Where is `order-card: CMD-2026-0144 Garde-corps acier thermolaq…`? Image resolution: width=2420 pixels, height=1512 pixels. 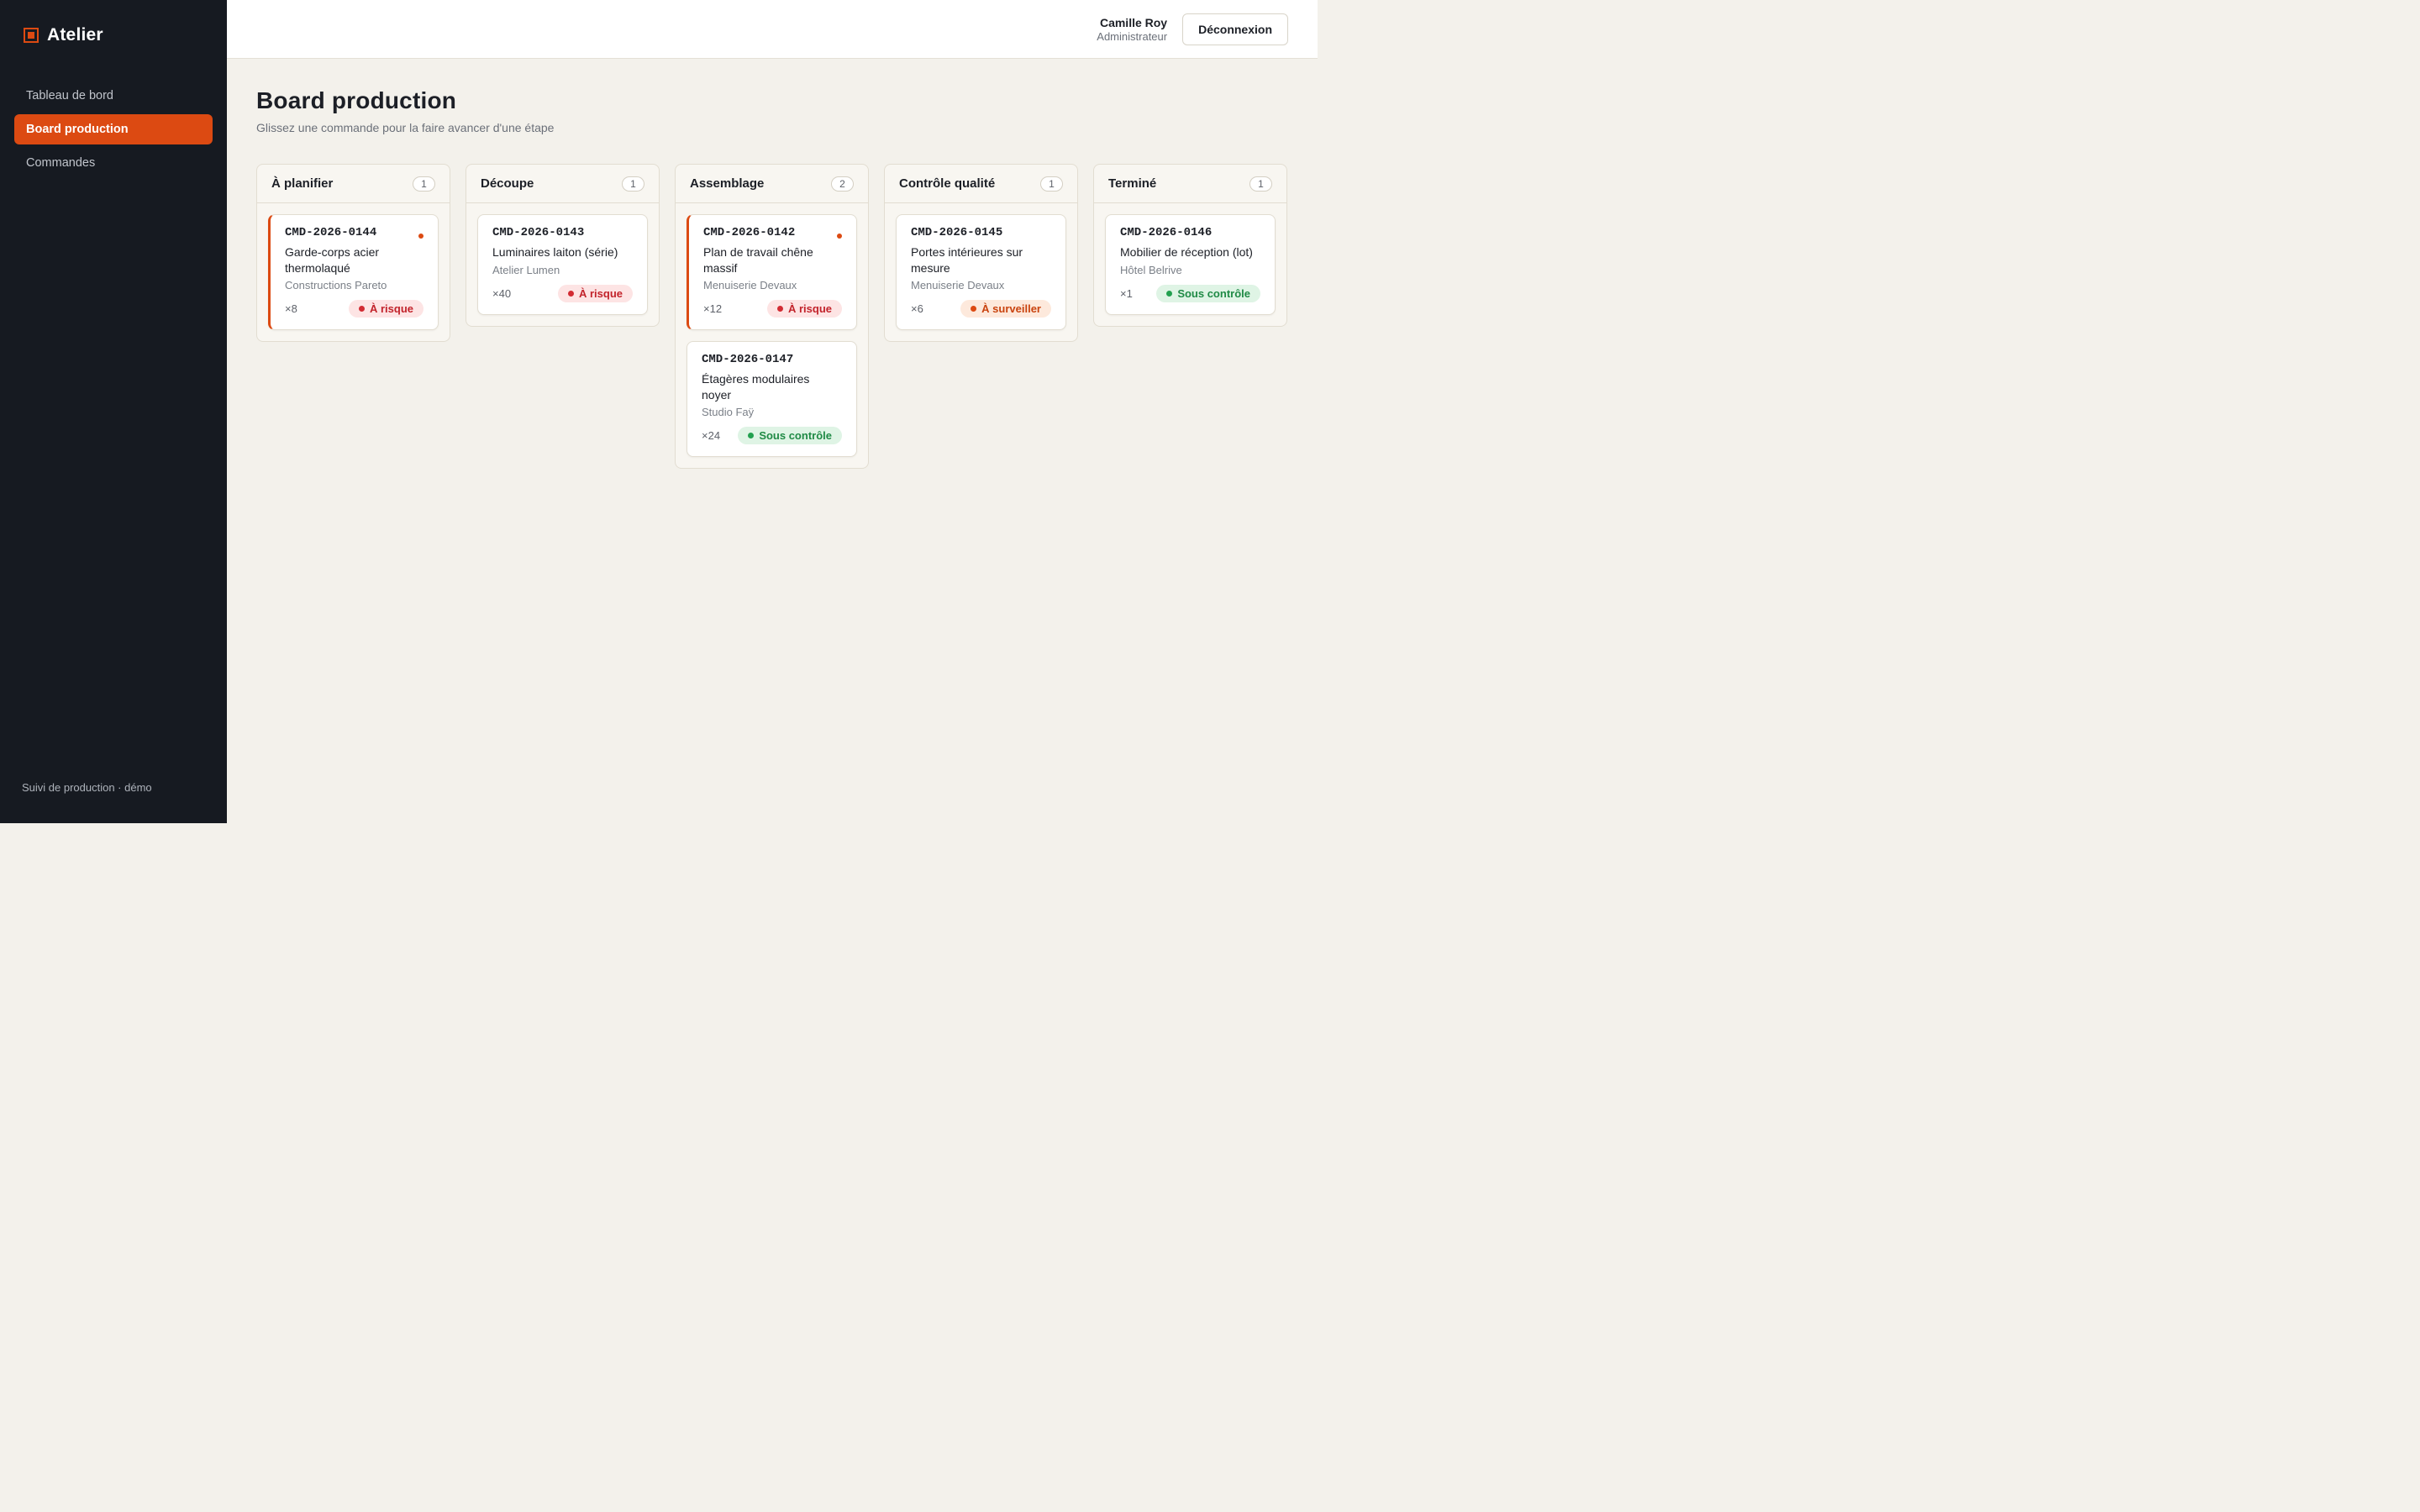 order-card: CMD-2026-0144 Garde-corps acier thermolaq… is located at coordinates (353, 272).